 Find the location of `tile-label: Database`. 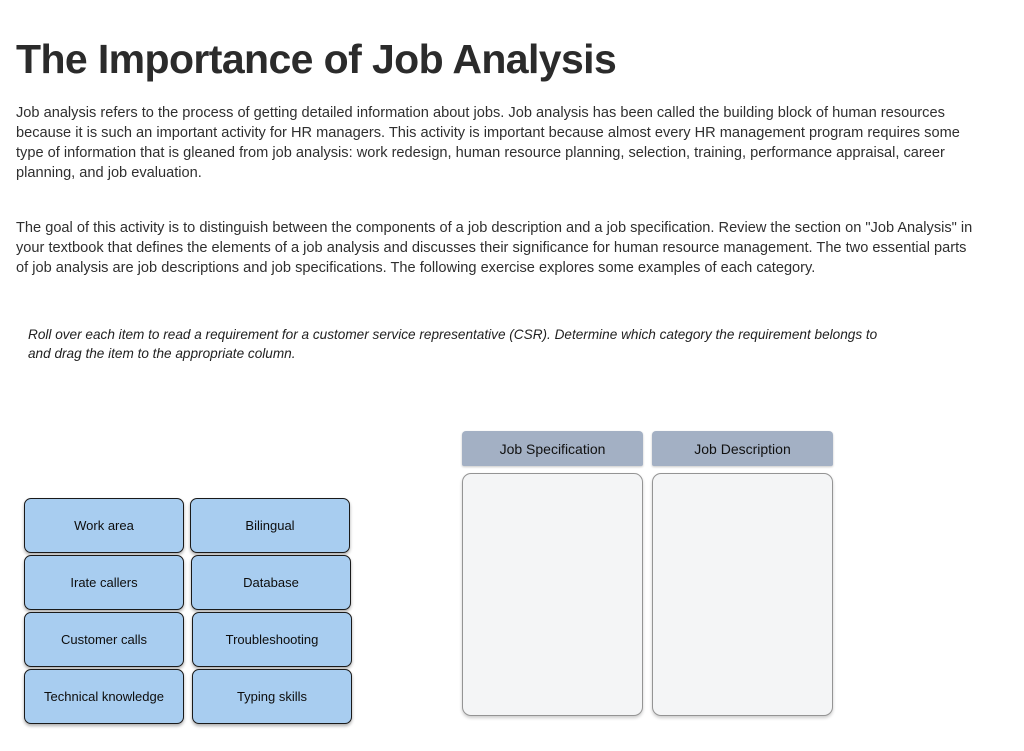

tile-label: Database is located at coordinates (271, 582).